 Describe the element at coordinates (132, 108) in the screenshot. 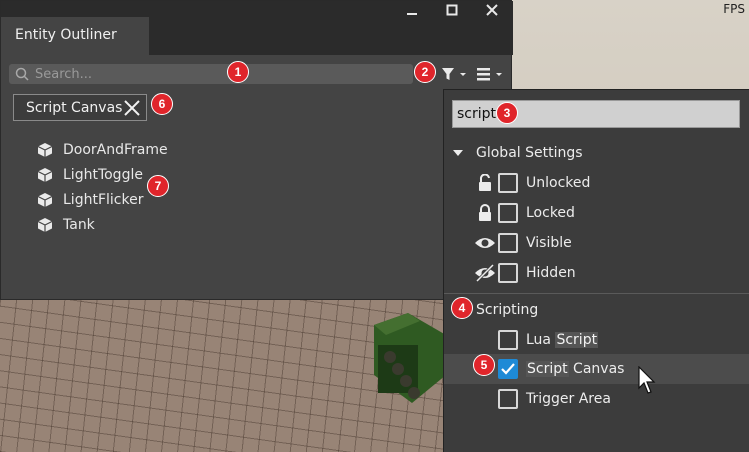

I see `remove-filter-icon` at that location.